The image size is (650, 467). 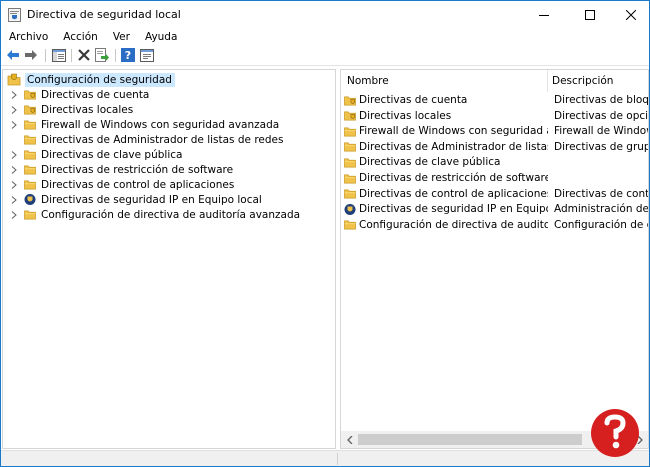 I want to click on watermark-logo, so click(x=615, y=433).